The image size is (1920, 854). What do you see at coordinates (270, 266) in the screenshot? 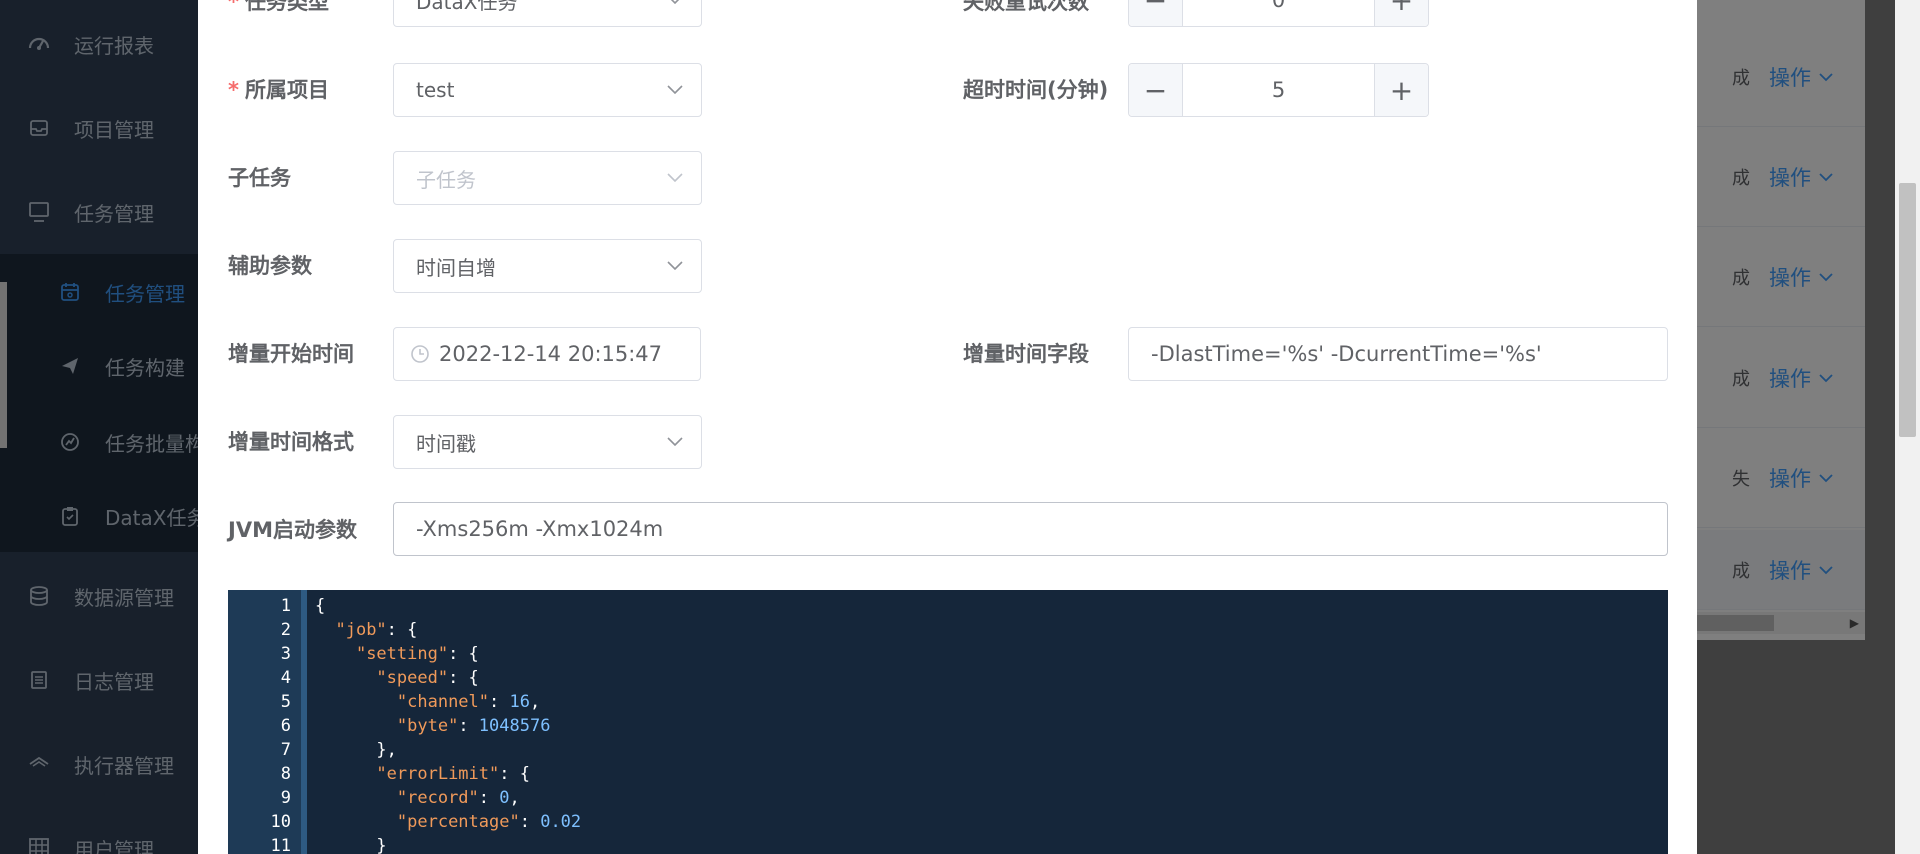
I see `aux-param-label: 辅助参数` at bounding box center [270, 266].